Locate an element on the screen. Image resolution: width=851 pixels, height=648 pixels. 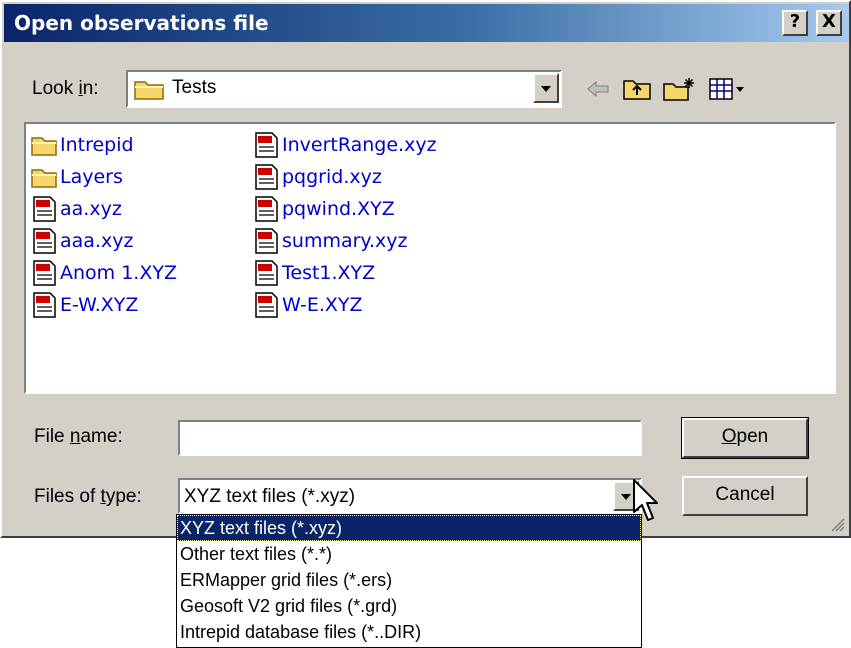
new-folder-icon is located at coordinates (679, 89).